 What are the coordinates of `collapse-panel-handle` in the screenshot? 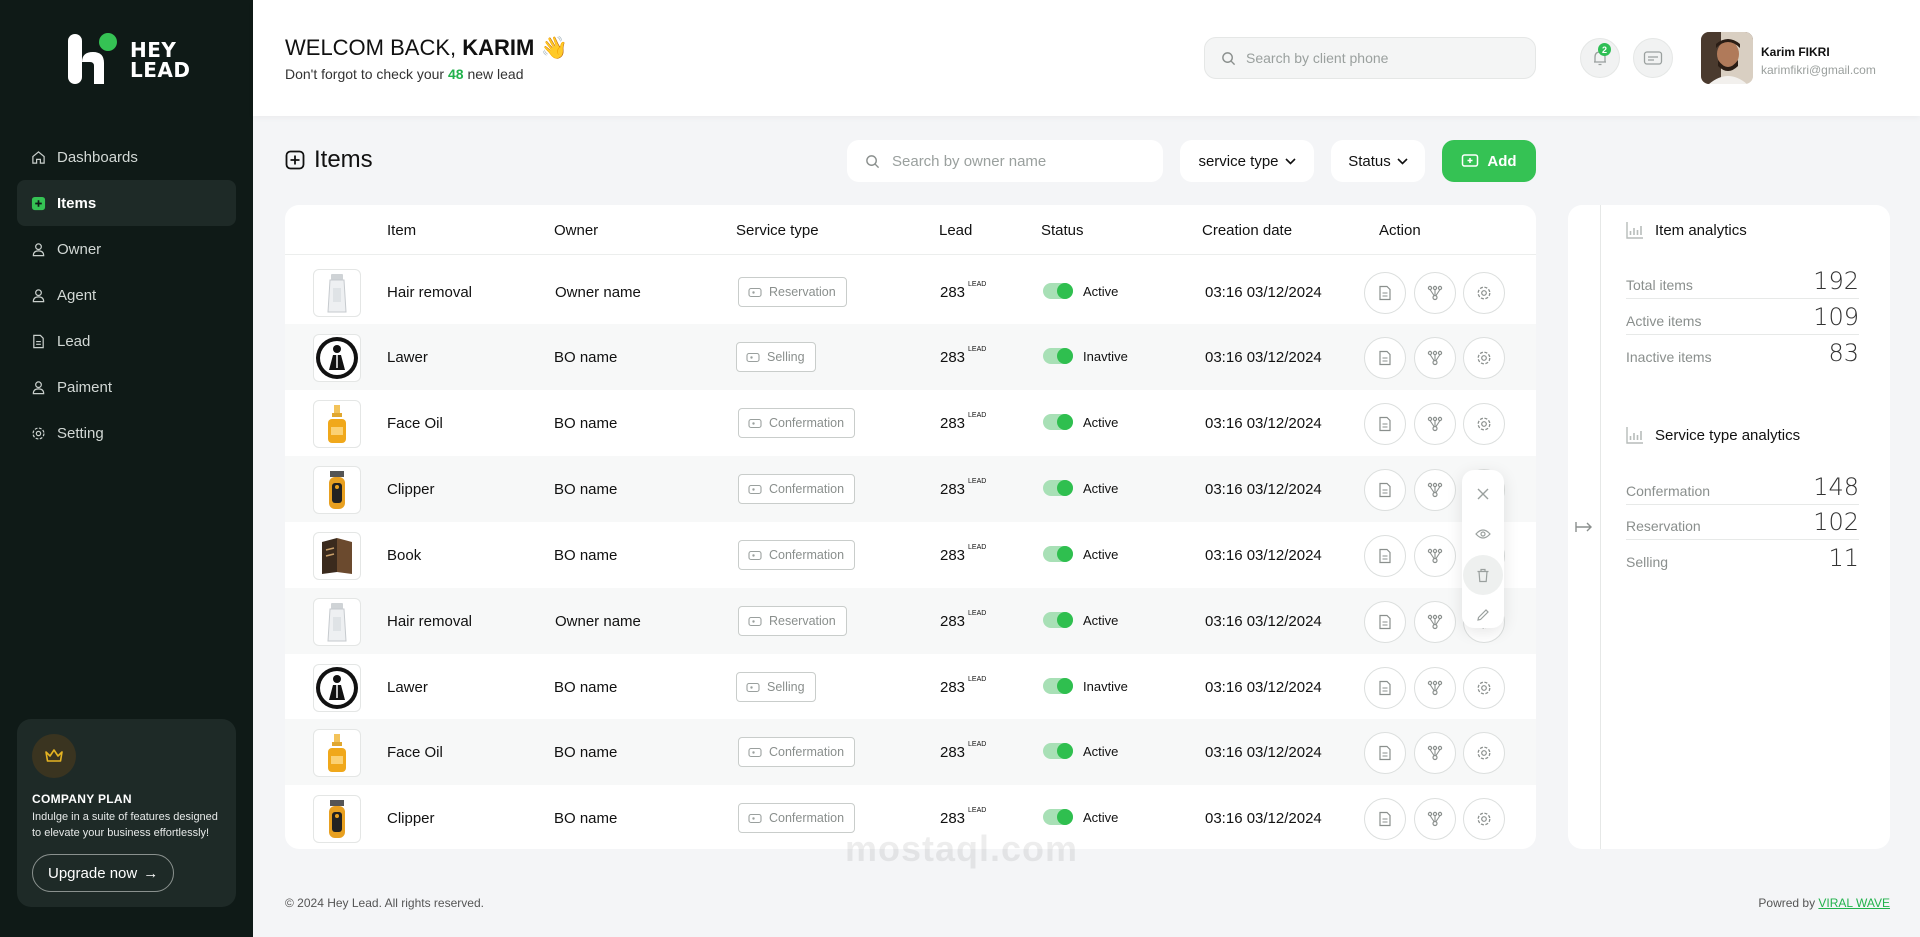 It's located at (1584, 527).